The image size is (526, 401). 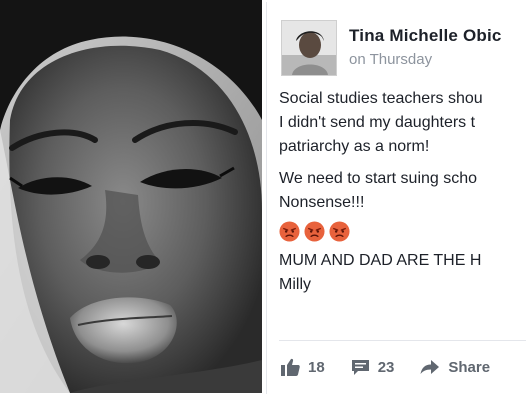 I want to click on emoji-row, so click(x=402, y=231).